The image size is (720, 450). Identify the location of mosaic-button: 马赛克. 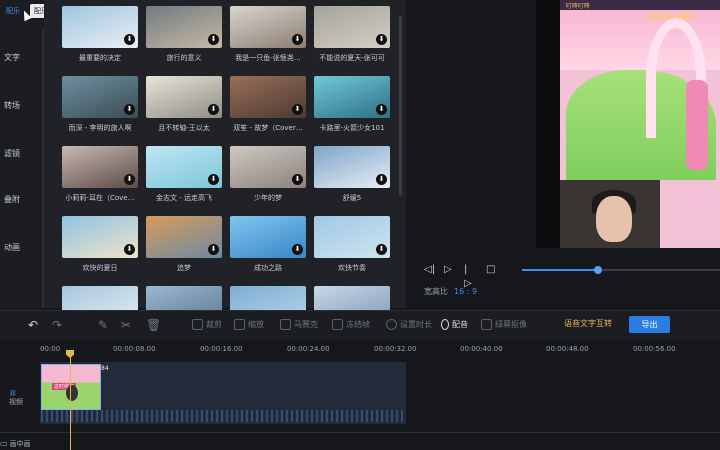
(299, 324).